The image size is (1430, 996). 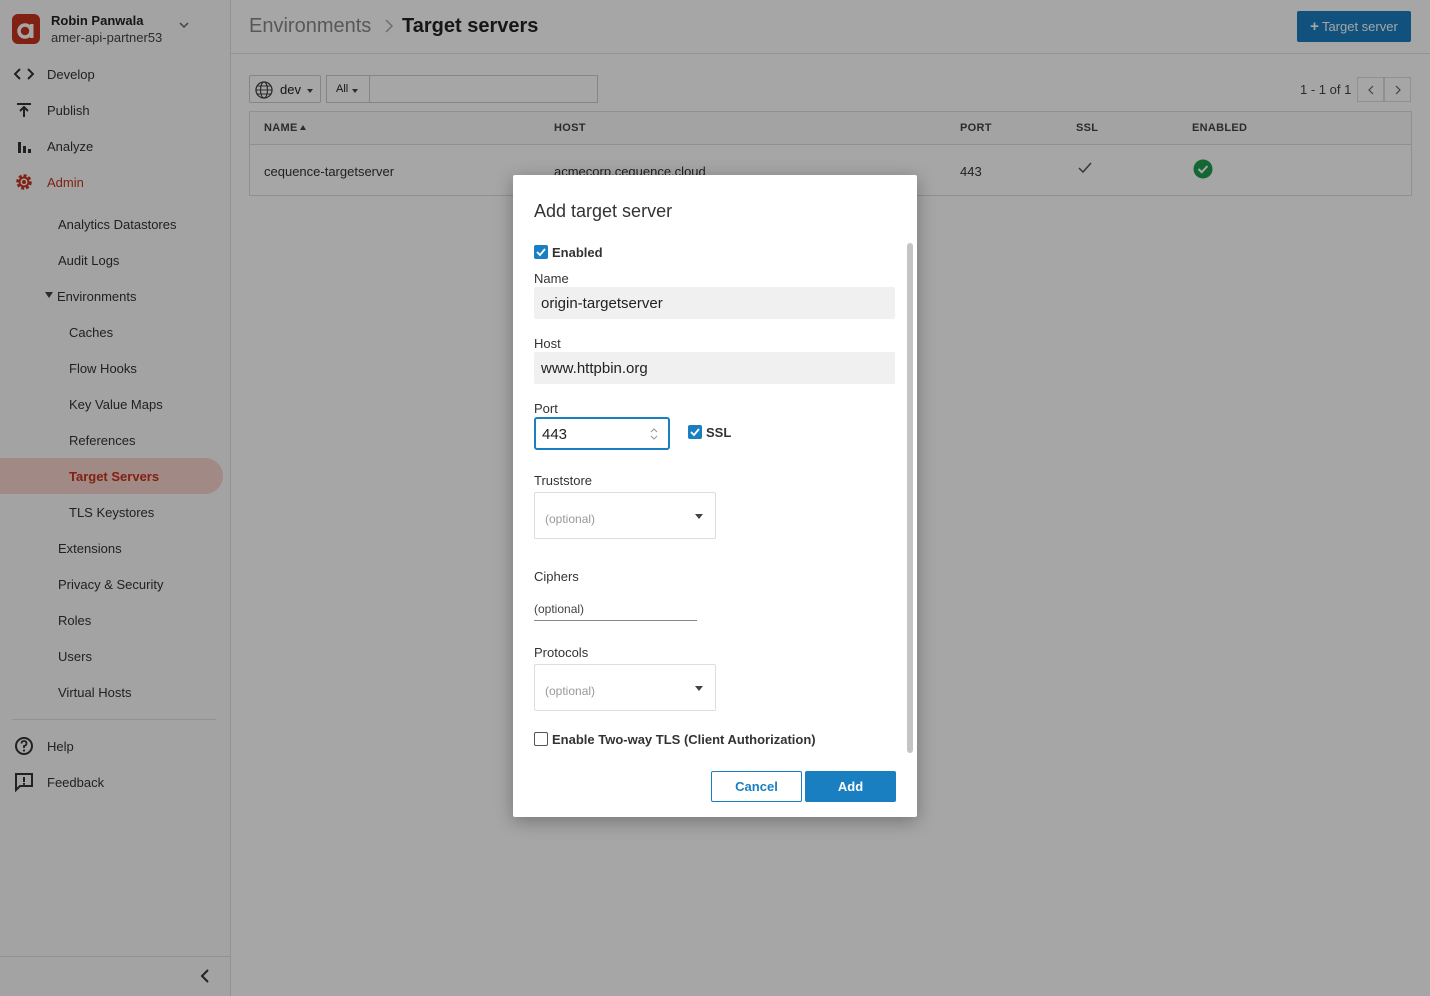 What do you see at coordinates (541, 739) in the screenshot?
I see `two-way-tls-checkbox` at bounding box center [541, 739].